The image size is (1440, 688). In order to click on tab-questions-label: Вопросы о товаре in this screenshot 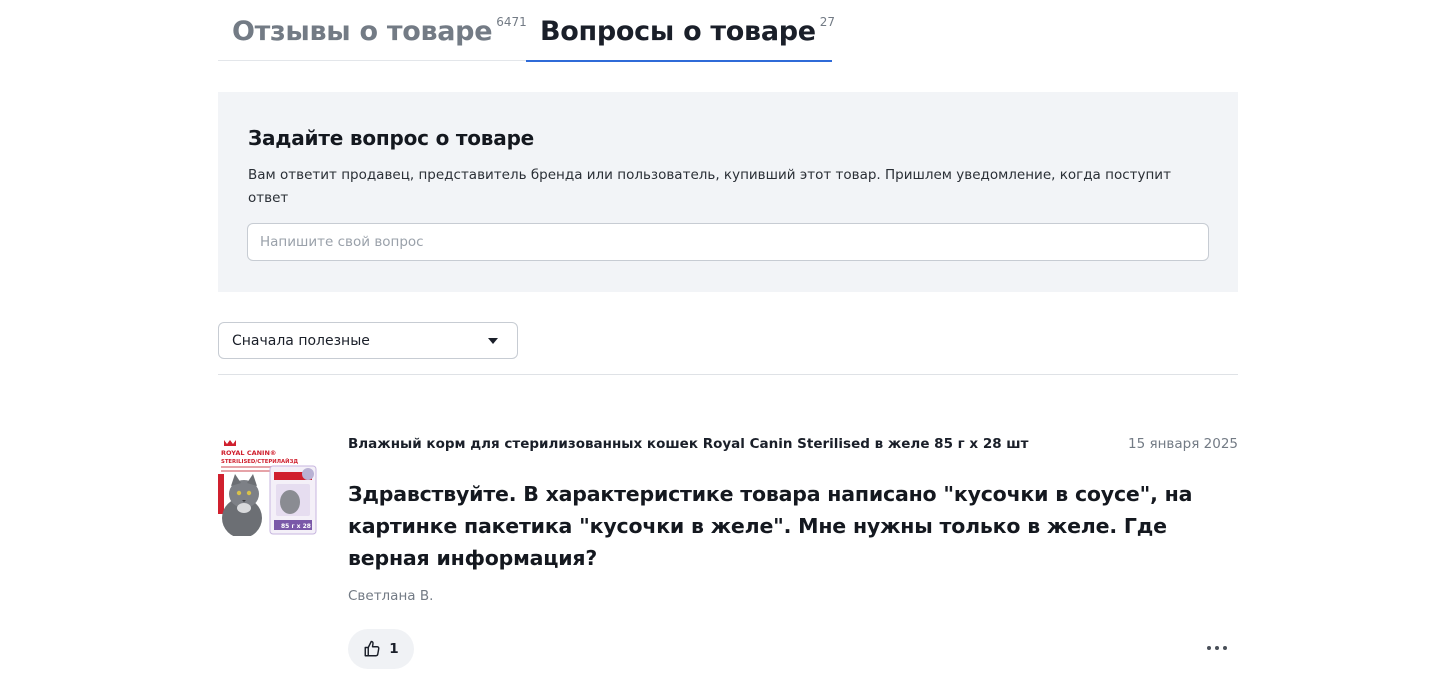, I will do `click(678, 31)`.